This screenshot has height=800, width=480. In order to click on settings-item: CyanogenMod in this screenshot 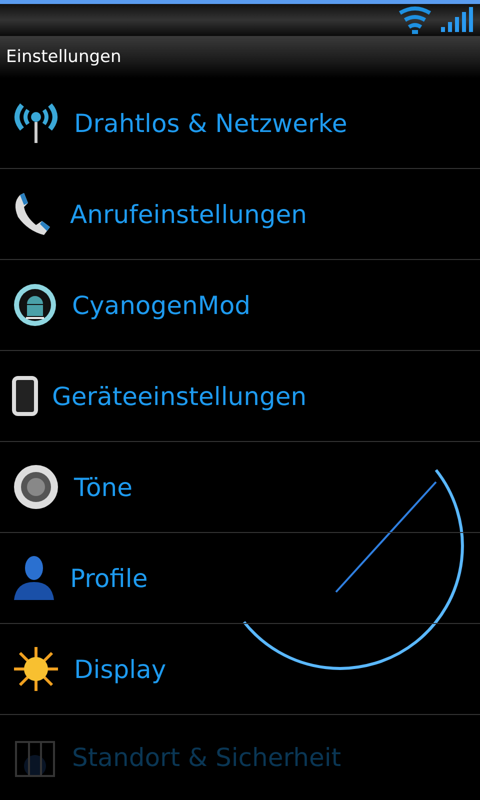, I will do `click(240, 305)`.